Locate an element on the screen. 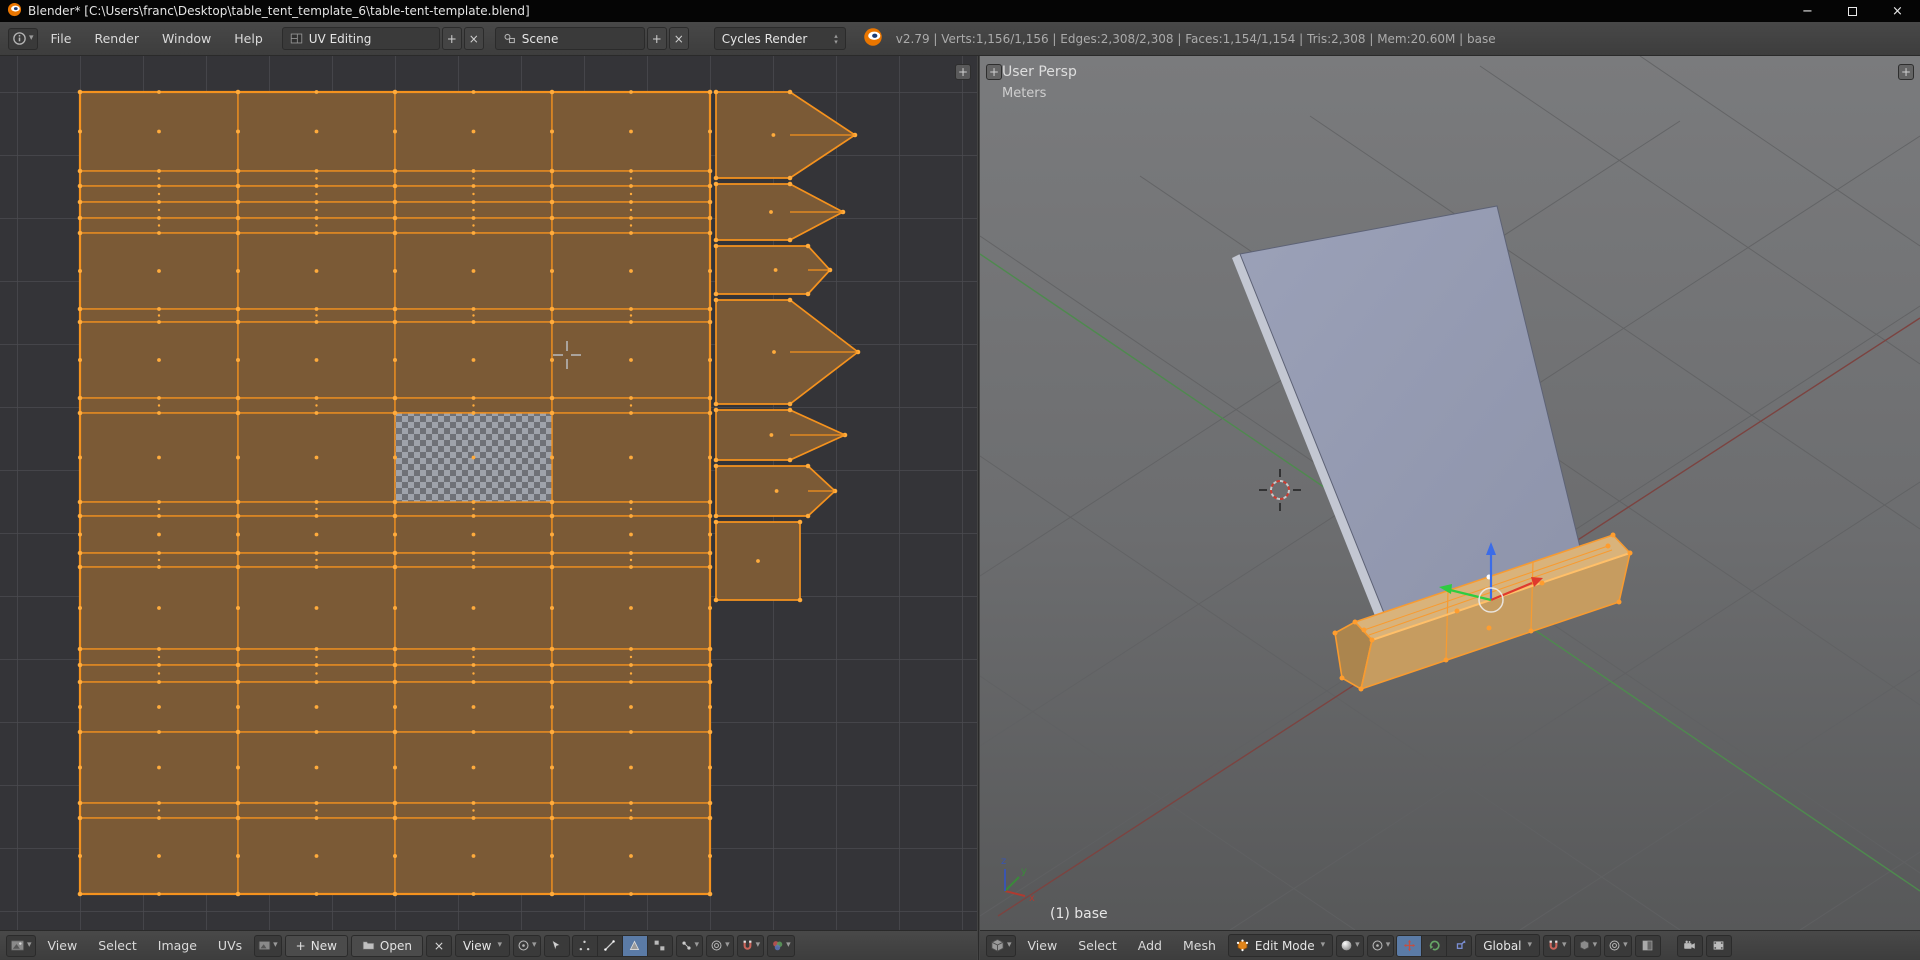 The height and width of the screenshot is (960, 1920). rotate-manipulator-button is located at coordinates (1434, 945).